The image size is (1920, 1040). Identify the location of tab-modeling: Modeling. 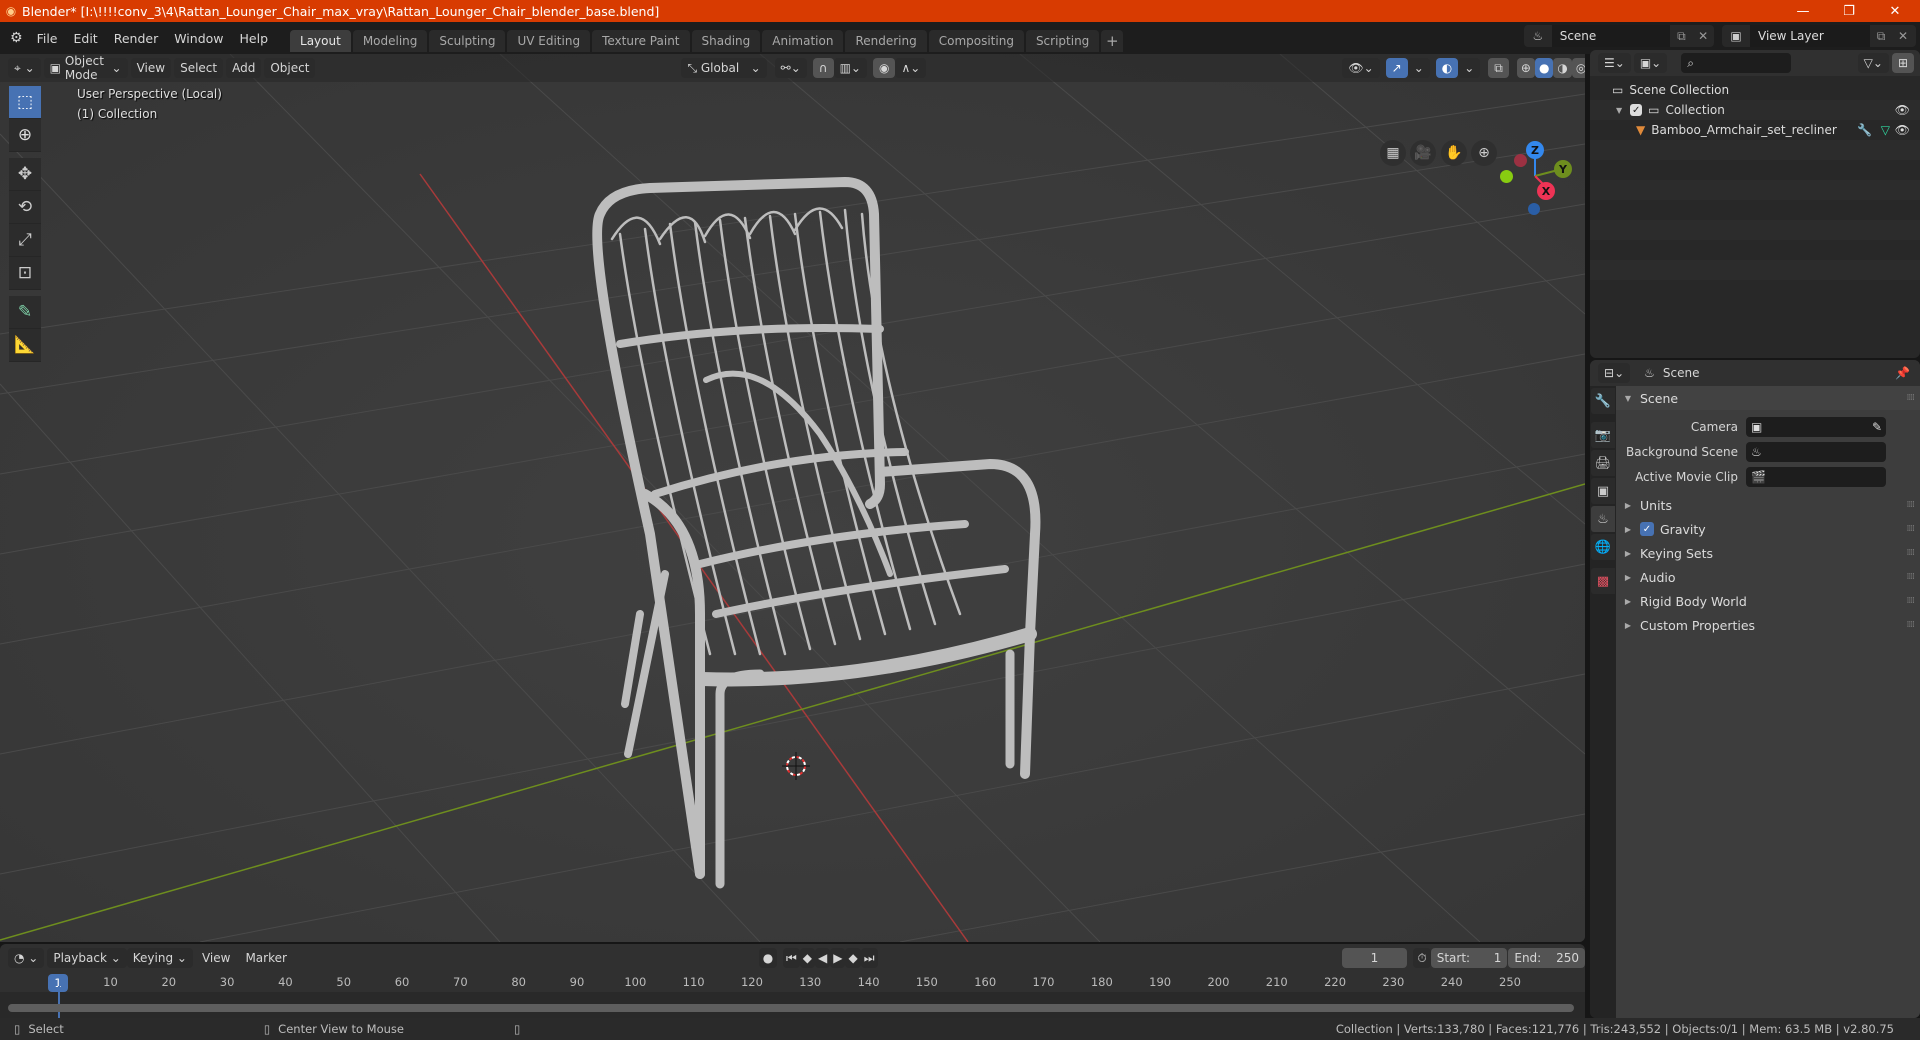
(390, 41).